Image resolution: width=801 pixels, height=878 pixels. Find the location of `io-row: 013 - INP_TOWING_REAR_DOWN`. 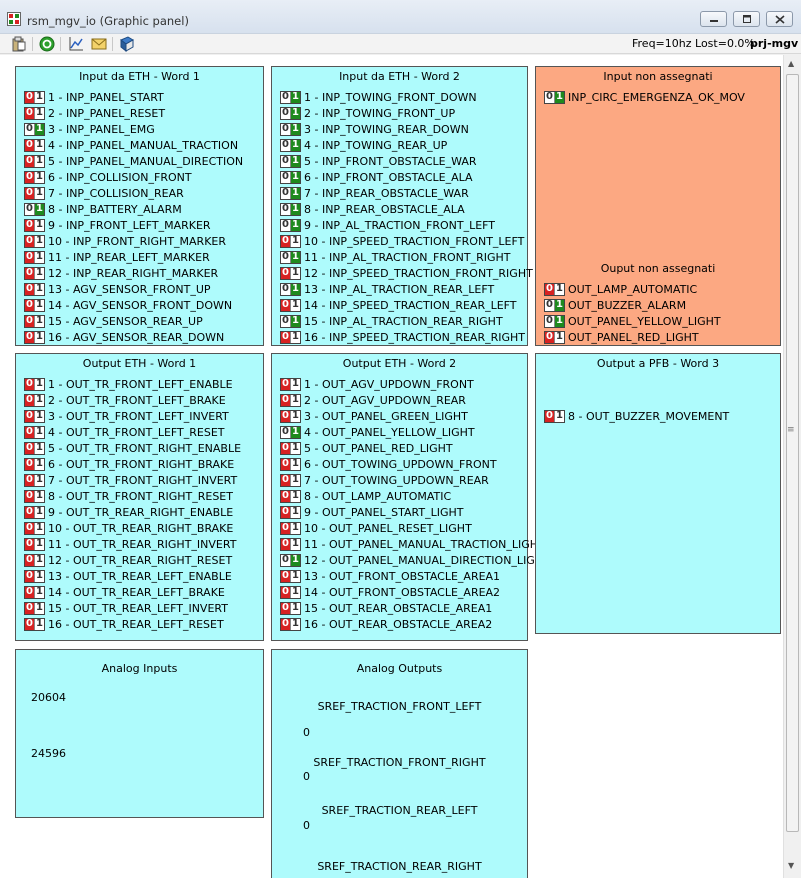

io-row: 013 - INP_TOWING_REAR_DOWN is located at coordinates (374, 129).